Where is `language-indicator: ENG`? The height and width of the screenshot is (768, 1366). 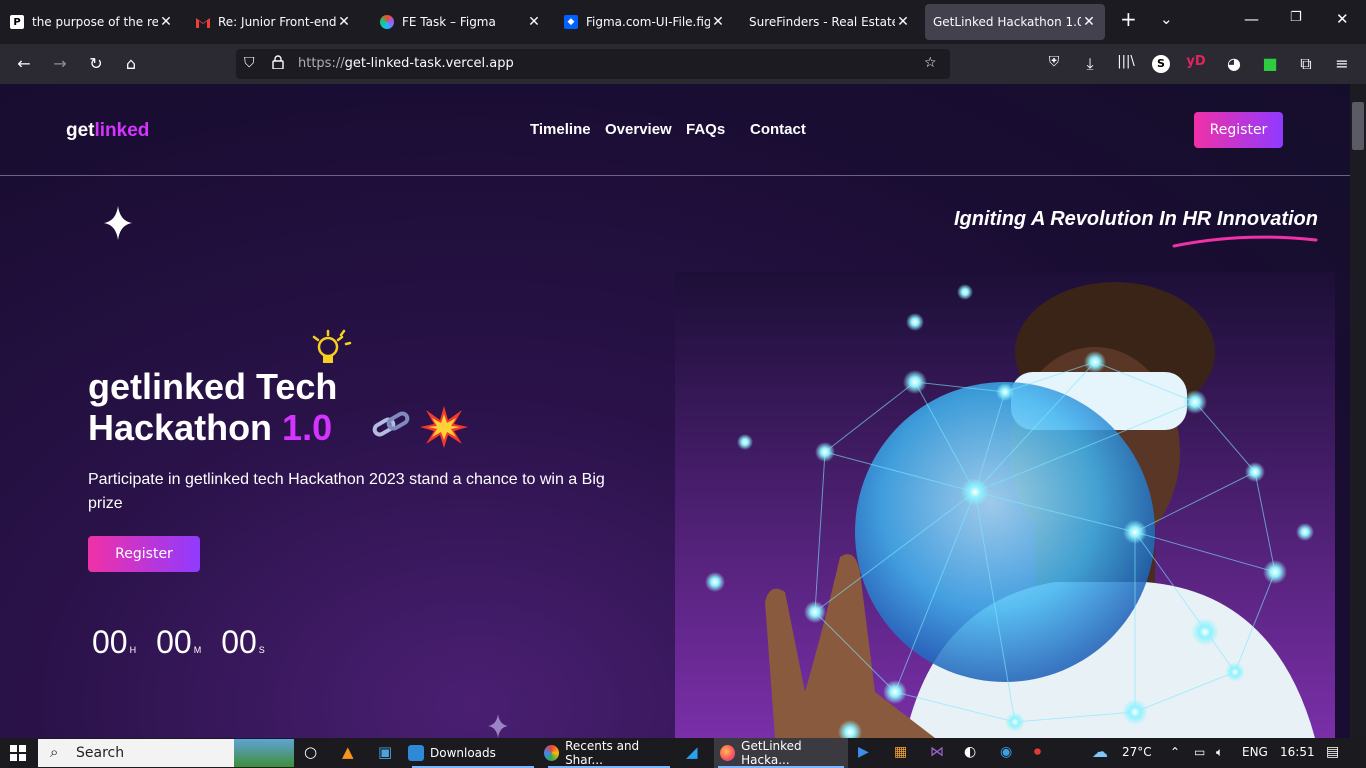
language-indicator: ENG is located at coordinates (1255, 752).